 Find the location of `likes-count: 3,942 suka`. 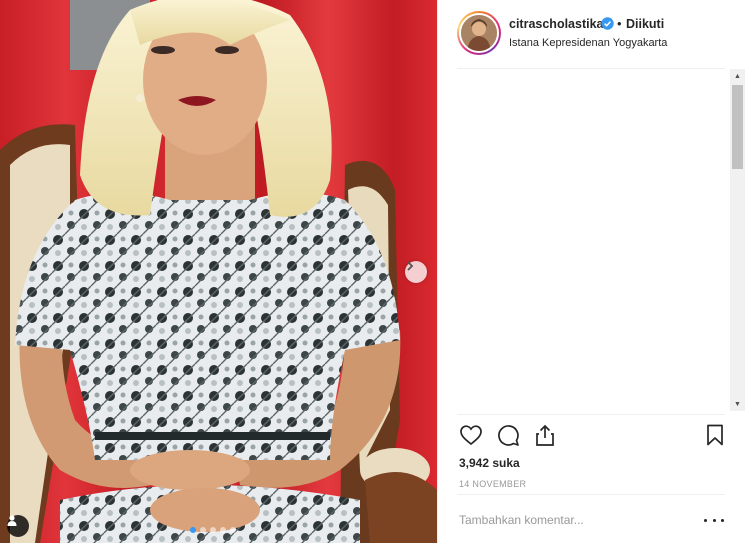

likes-count: 3,942 suka is located at coordinates (489, 463).